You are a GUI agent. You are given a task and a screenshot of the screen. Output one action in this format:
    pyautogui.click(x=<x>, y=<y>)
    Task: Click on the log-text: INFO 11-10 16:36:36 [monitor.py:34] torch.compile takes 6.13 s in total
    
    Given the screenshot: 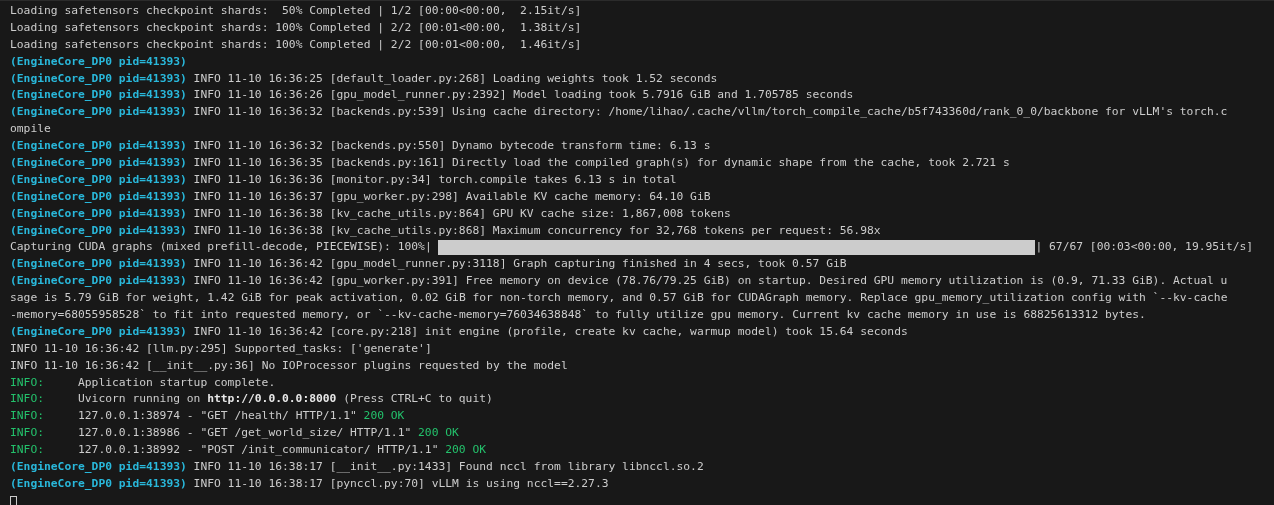 What is the action you would take?
    pyautogui.click(x=435, y=179)
    